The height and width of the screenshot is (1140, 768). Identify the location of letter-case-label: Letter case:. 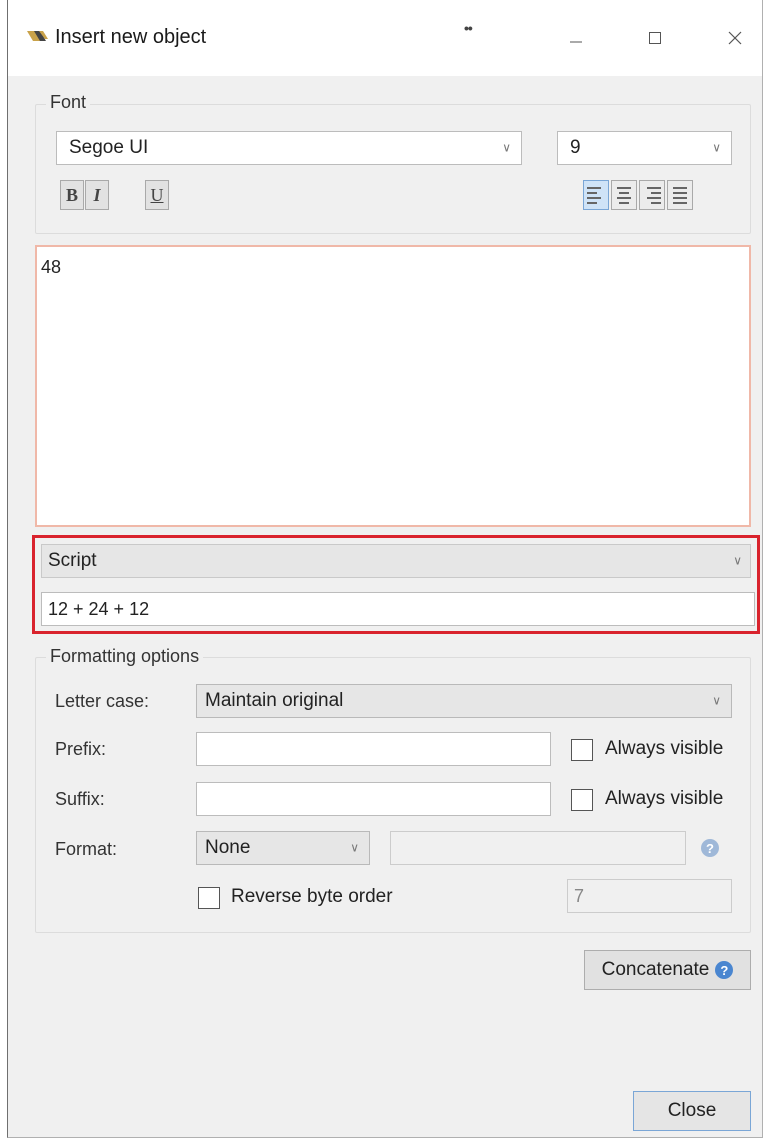
(102, 701).